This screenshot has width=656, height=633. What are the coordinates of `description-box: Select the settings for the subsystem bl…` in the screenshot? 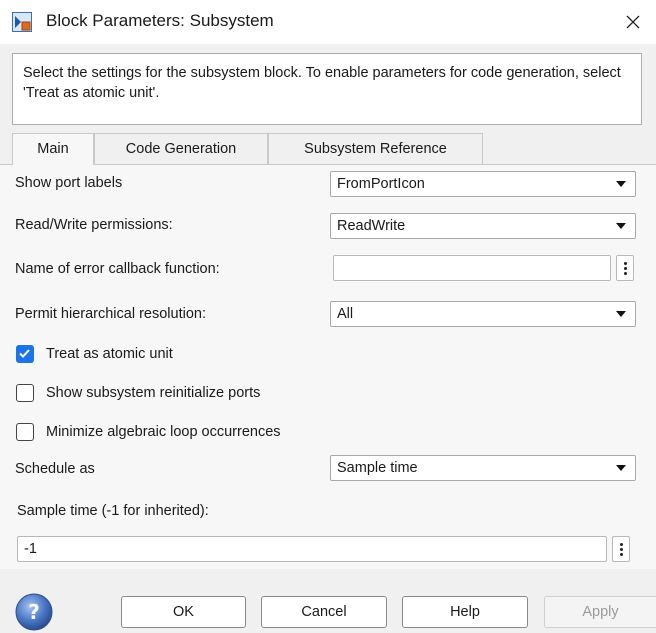 It's located at (327, 89).